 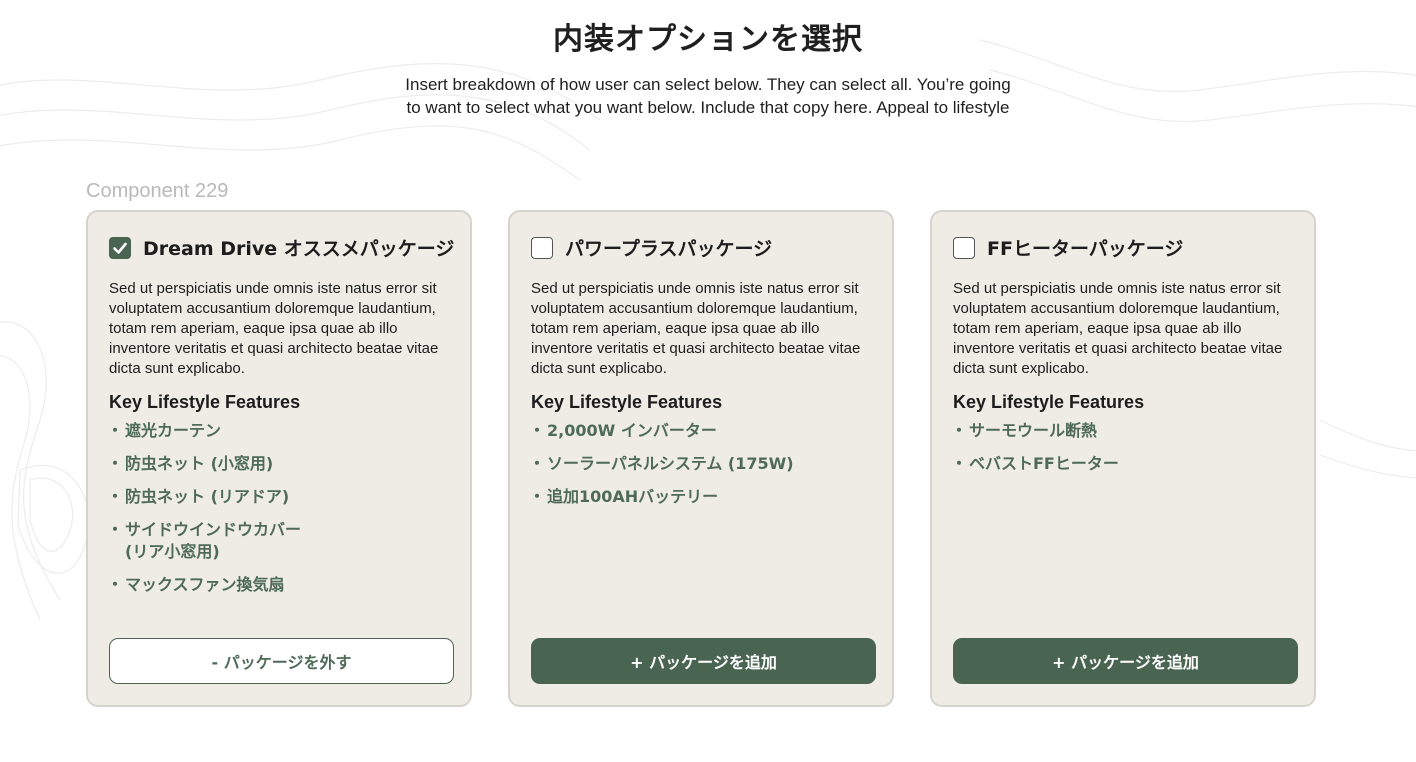 I want to click on component-label: Component 229, so click(x=157, y=191).